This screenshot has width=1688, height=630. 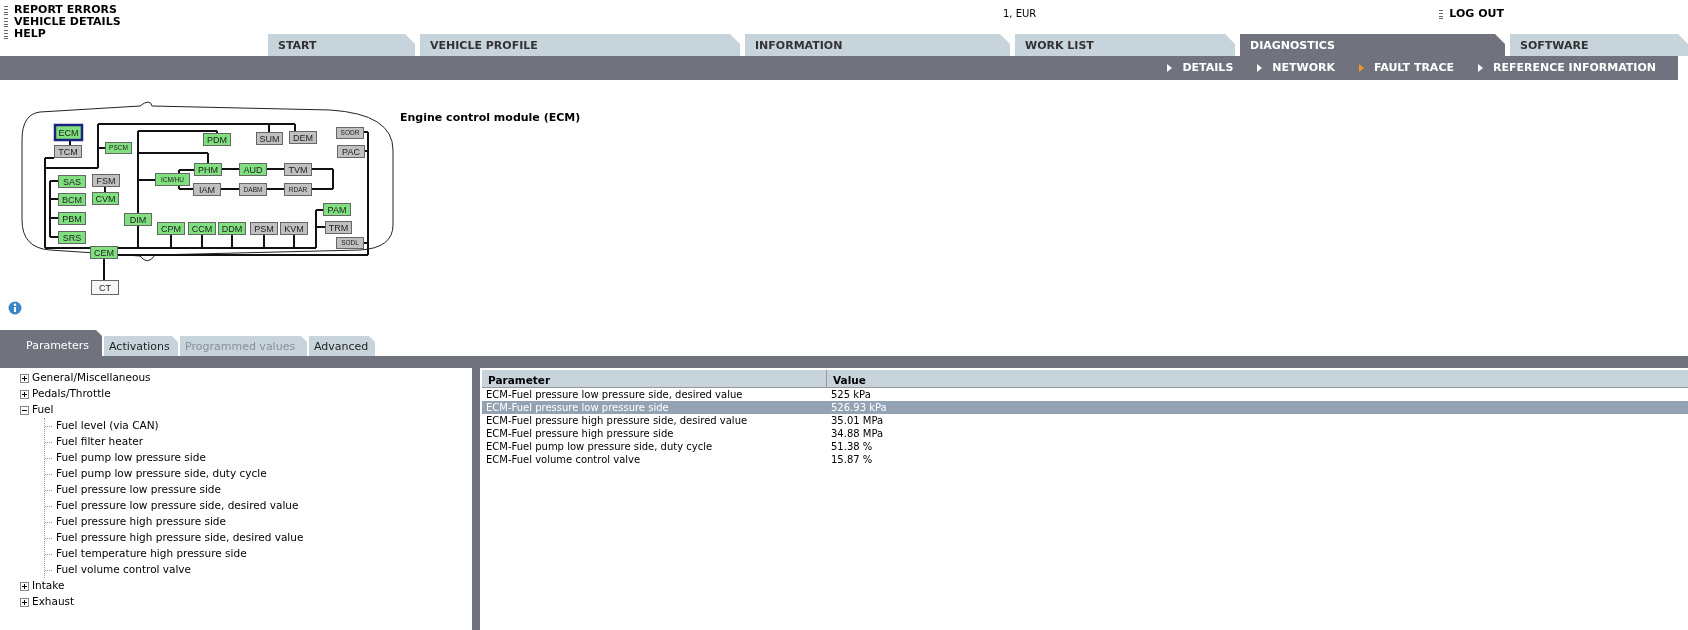 I want to click on tree-item: Fuel pressure high pressure side, desired value, so click(x=180, y=538).